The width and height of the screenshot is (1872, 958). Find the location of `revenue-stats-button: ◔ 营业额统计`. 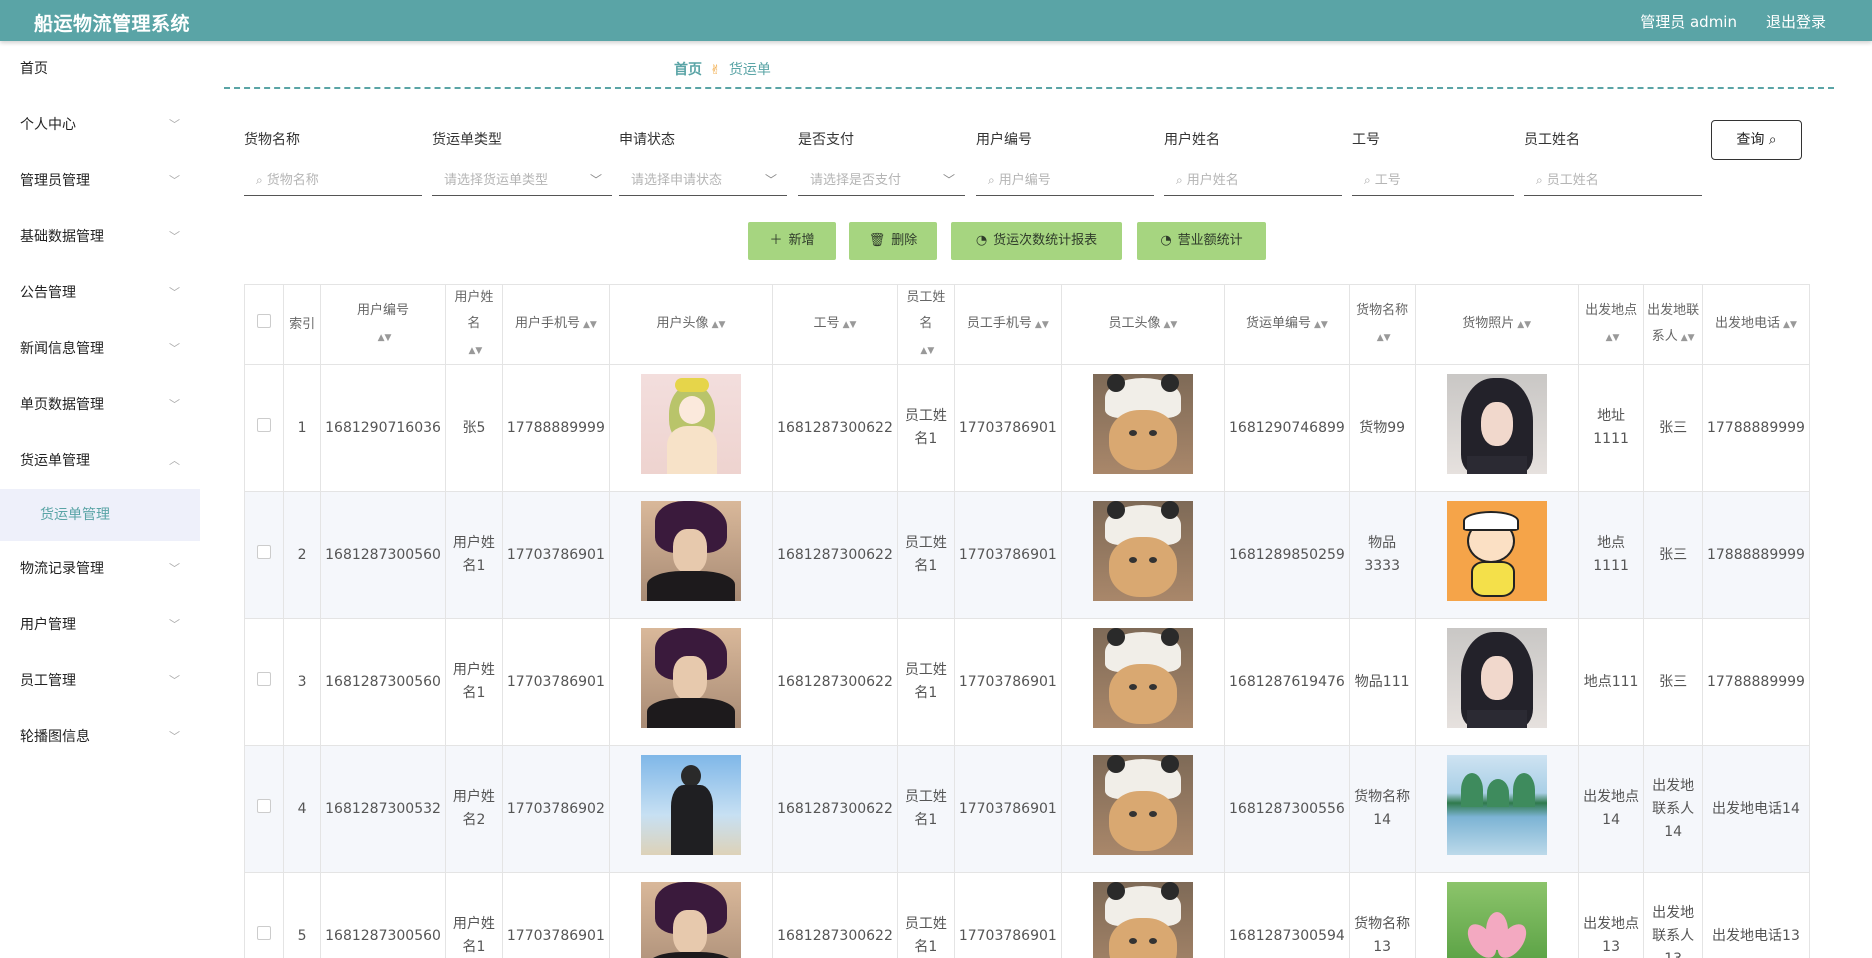

revenue-stats-button: ◔ 营业额统计 is located at coordinates (1201, 241).